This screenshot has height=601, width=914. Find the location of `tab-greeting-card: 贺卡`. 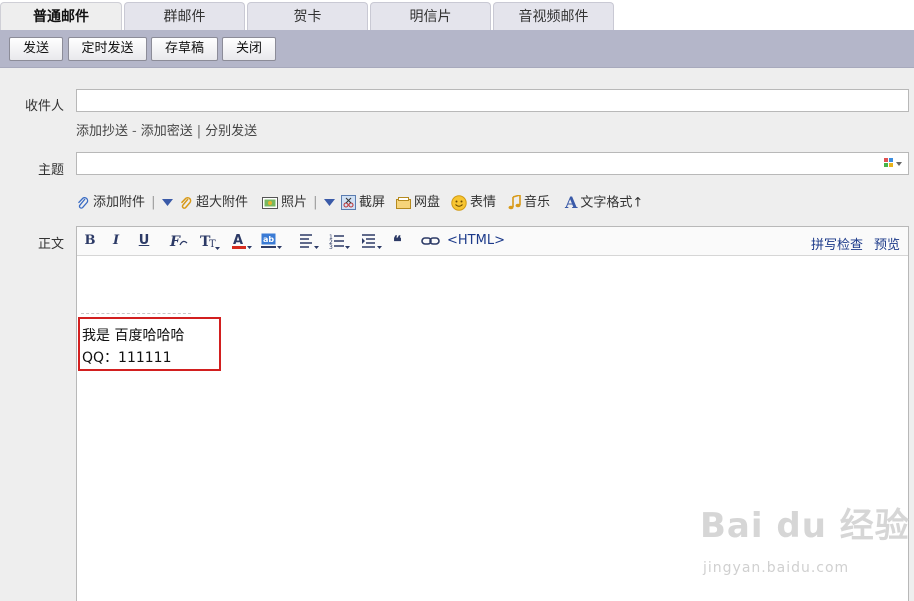

tab-greeting-card: 贺卡 is located at coordinates (307, 16).